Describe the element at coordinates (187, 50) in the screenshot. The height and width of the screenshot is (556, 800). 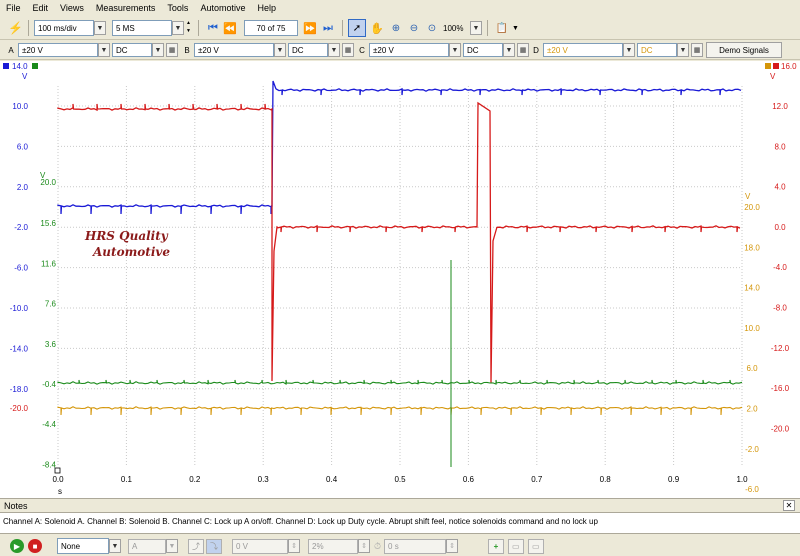
I see `channel-b-label: B` at that location.